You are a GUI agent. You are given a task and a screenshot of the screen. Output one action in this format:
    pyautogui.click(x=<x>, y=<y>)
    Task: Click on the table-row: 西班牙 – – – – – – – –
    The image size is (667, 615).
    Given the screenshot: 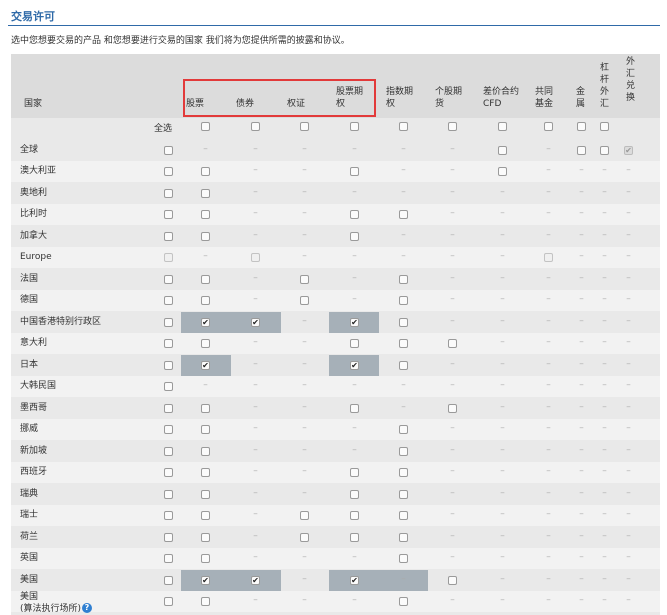 What is the action you would take?
    pyautogui.click(x=335, y=472)
    